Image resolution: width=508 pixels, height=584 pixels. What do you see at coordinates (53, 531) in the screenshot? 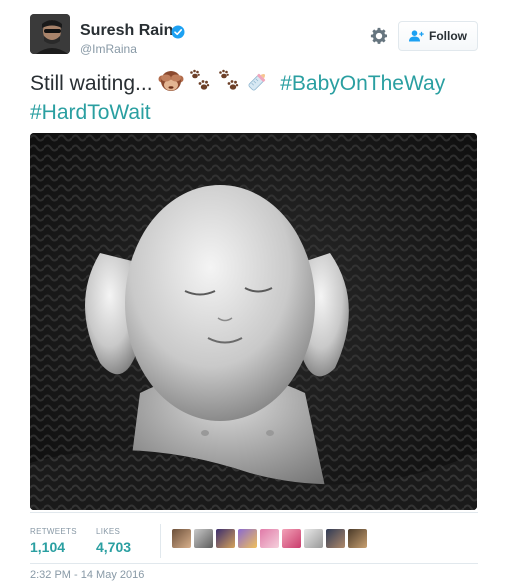
I see `retweets-label: RETWEETS` at bounding box center [53, 531].